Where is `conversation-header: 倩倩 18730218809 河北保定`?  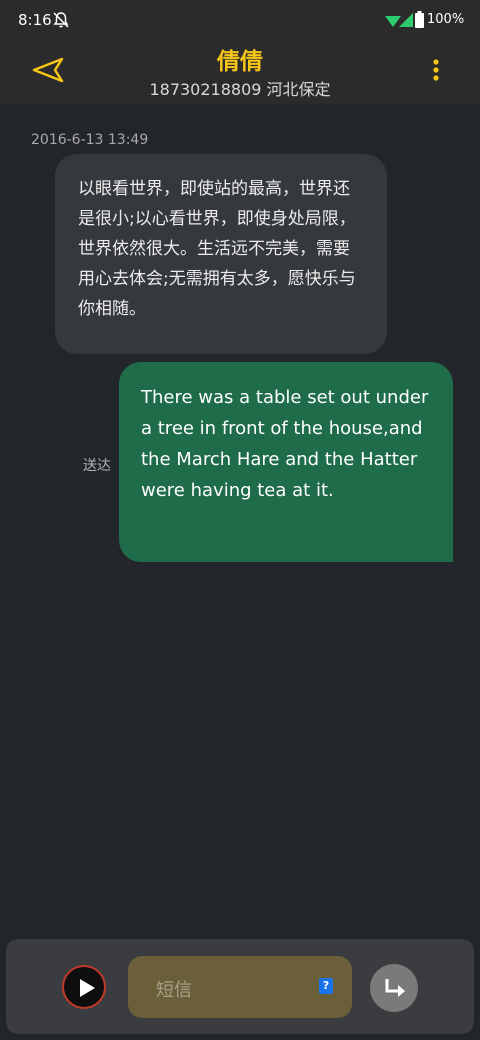
conversation-header: 倩倩 18730218809 河北保定 is located at coordinates (240, 72).